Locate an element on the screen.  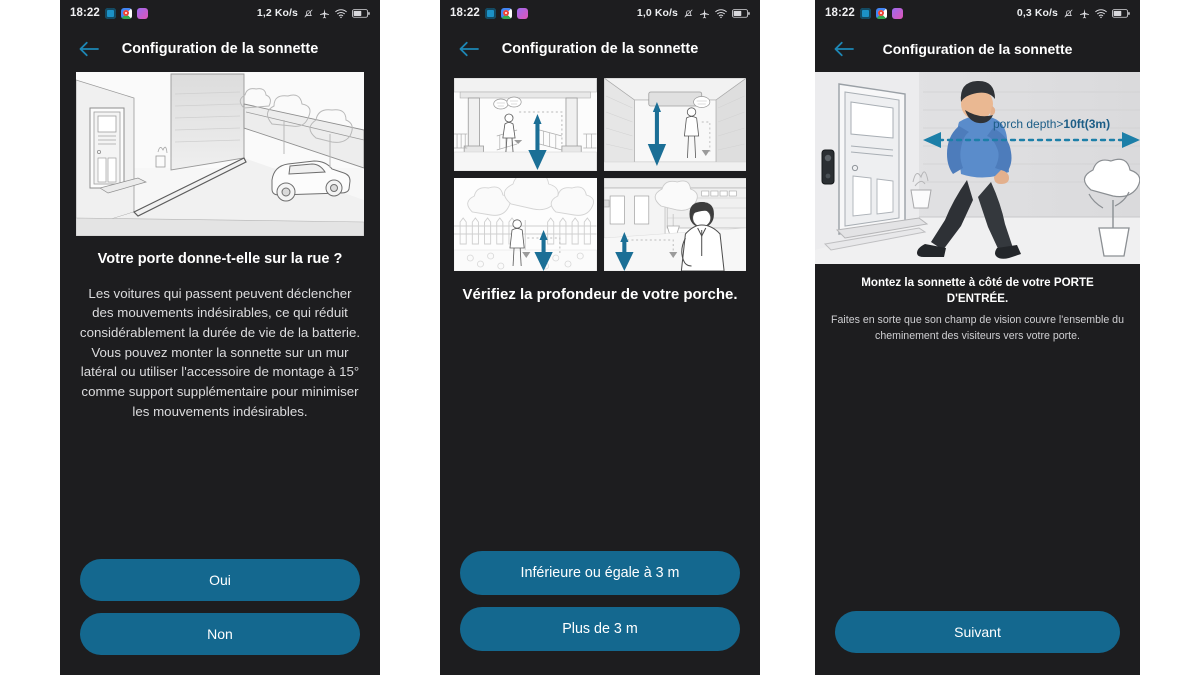
action-buttons: Suivant is located at coordinates (977, 643).